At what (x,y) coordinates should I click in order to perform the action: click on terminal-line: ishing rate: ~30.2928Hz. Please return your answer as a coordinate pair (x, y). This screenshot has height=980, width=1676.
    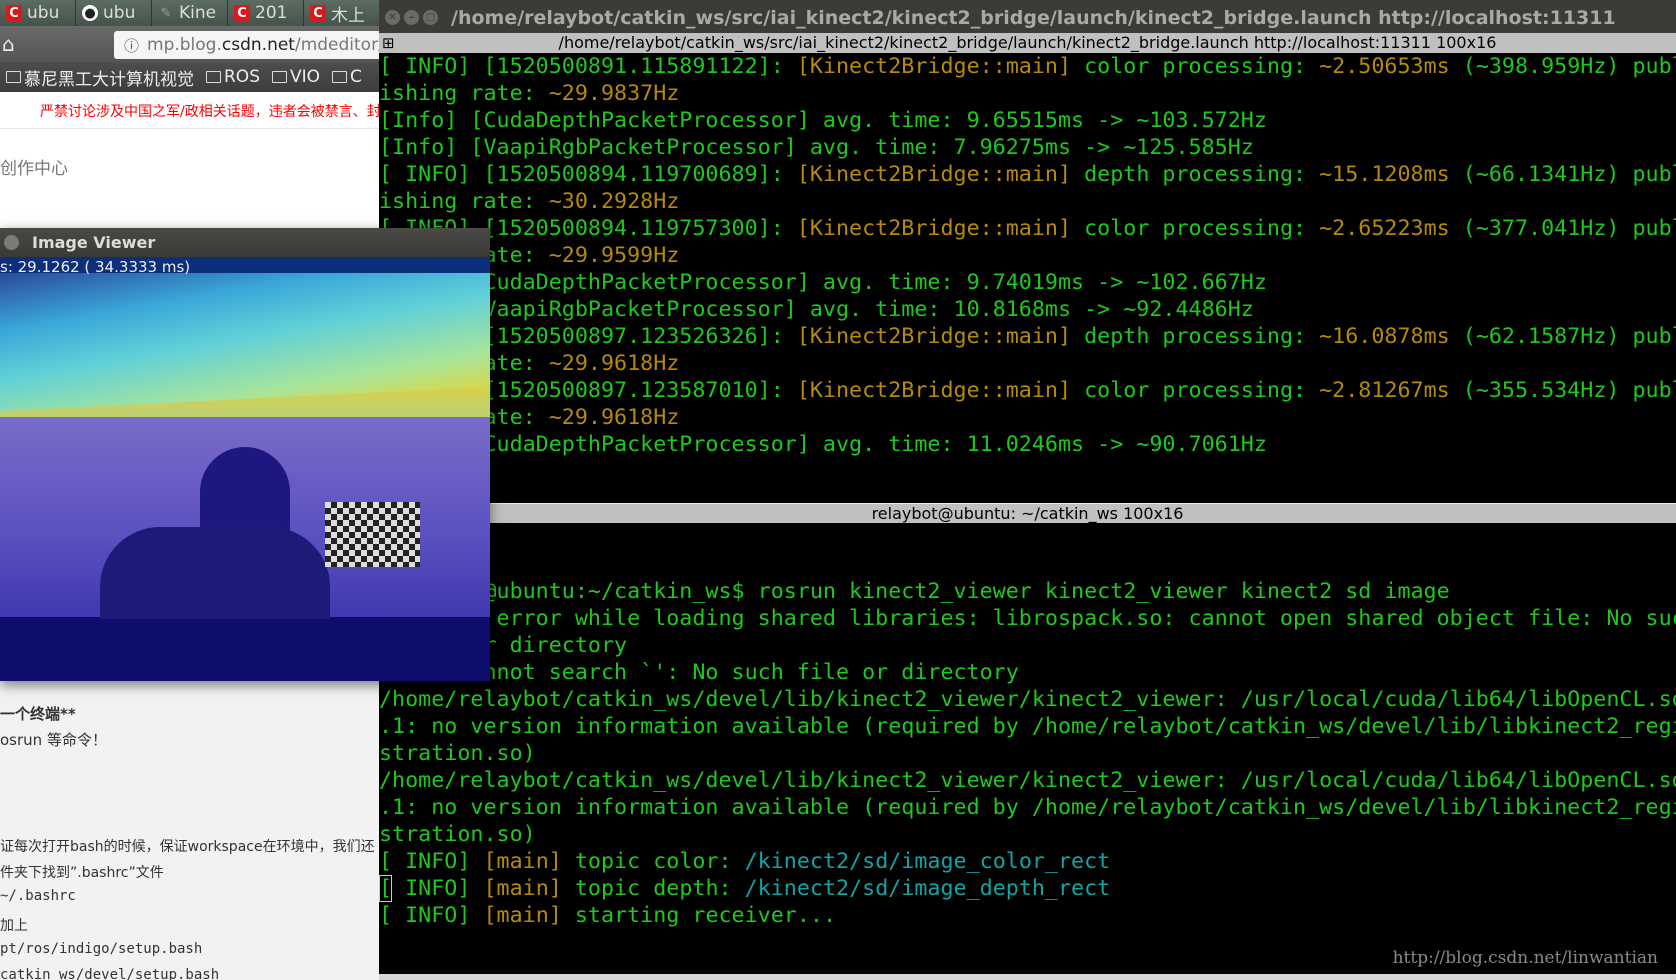
    Looking at the image, I should click on (1027, 201).